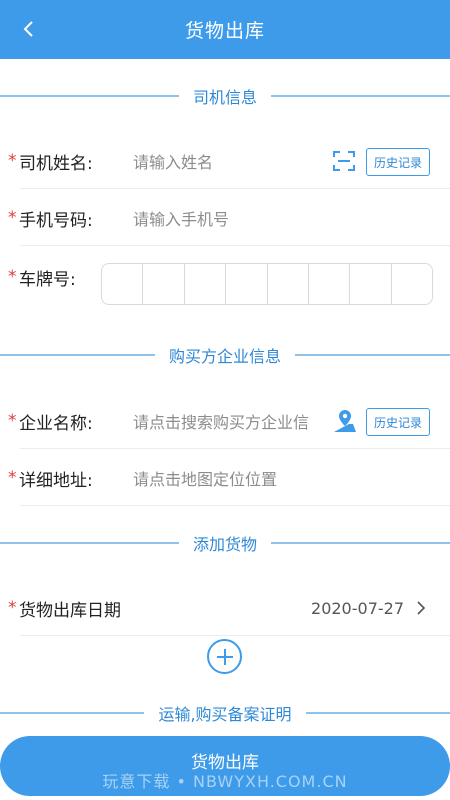  What do you see at coordinates (173, 161) in the screenshot?
I see `driver-name-input: 请输入姓名` at bounding box center [173, 161].